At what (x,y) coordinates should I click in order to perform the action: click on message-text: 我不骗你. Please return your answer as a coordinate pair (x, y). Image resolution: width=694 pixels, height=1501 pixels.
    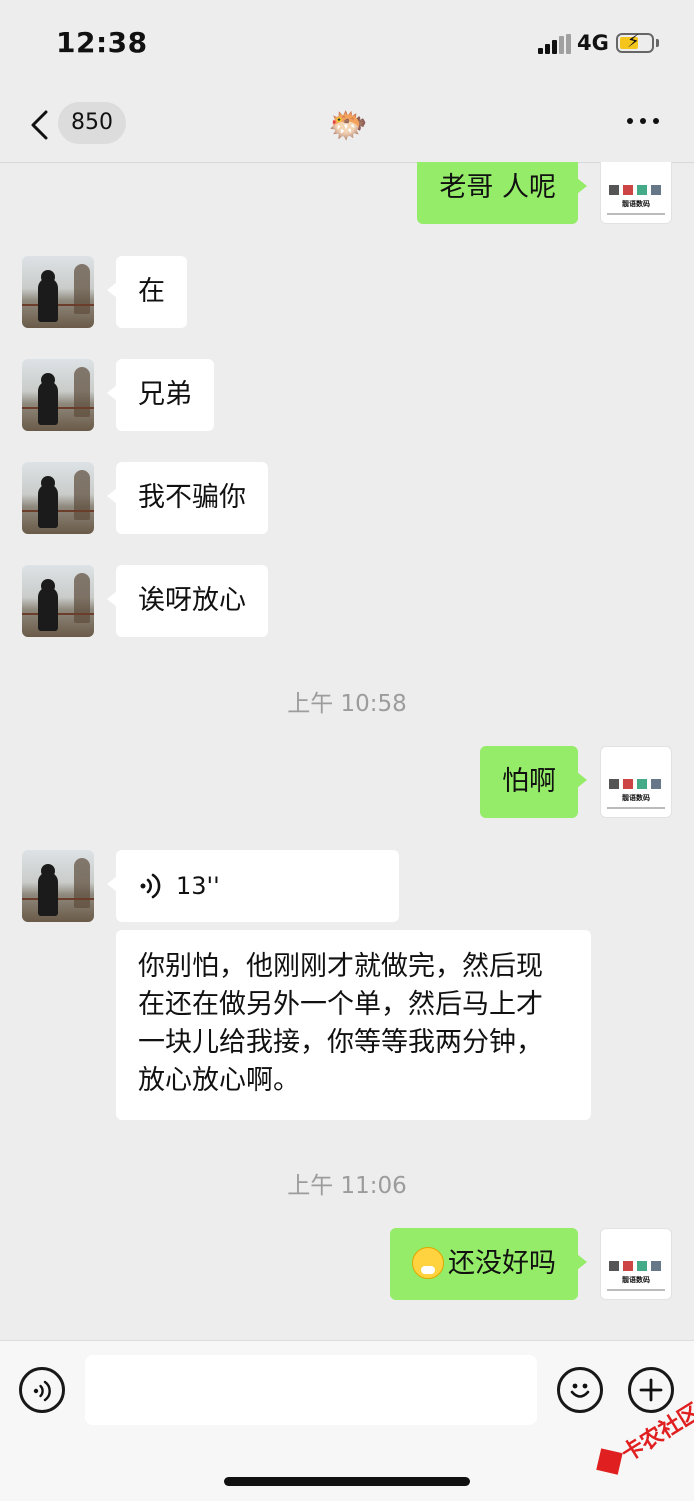
    Looking at the image, I should click on (192, 497).